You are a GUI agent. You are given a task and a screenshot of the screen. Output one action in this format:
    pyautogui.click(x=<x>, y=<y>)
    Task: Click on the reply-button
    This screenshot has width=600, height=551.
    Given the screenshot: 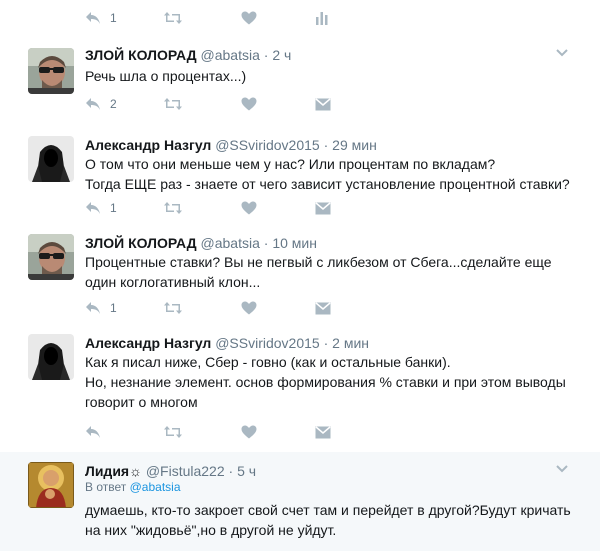 What is the action you would take?
    pyautogui.click(x=97, y=432)
    